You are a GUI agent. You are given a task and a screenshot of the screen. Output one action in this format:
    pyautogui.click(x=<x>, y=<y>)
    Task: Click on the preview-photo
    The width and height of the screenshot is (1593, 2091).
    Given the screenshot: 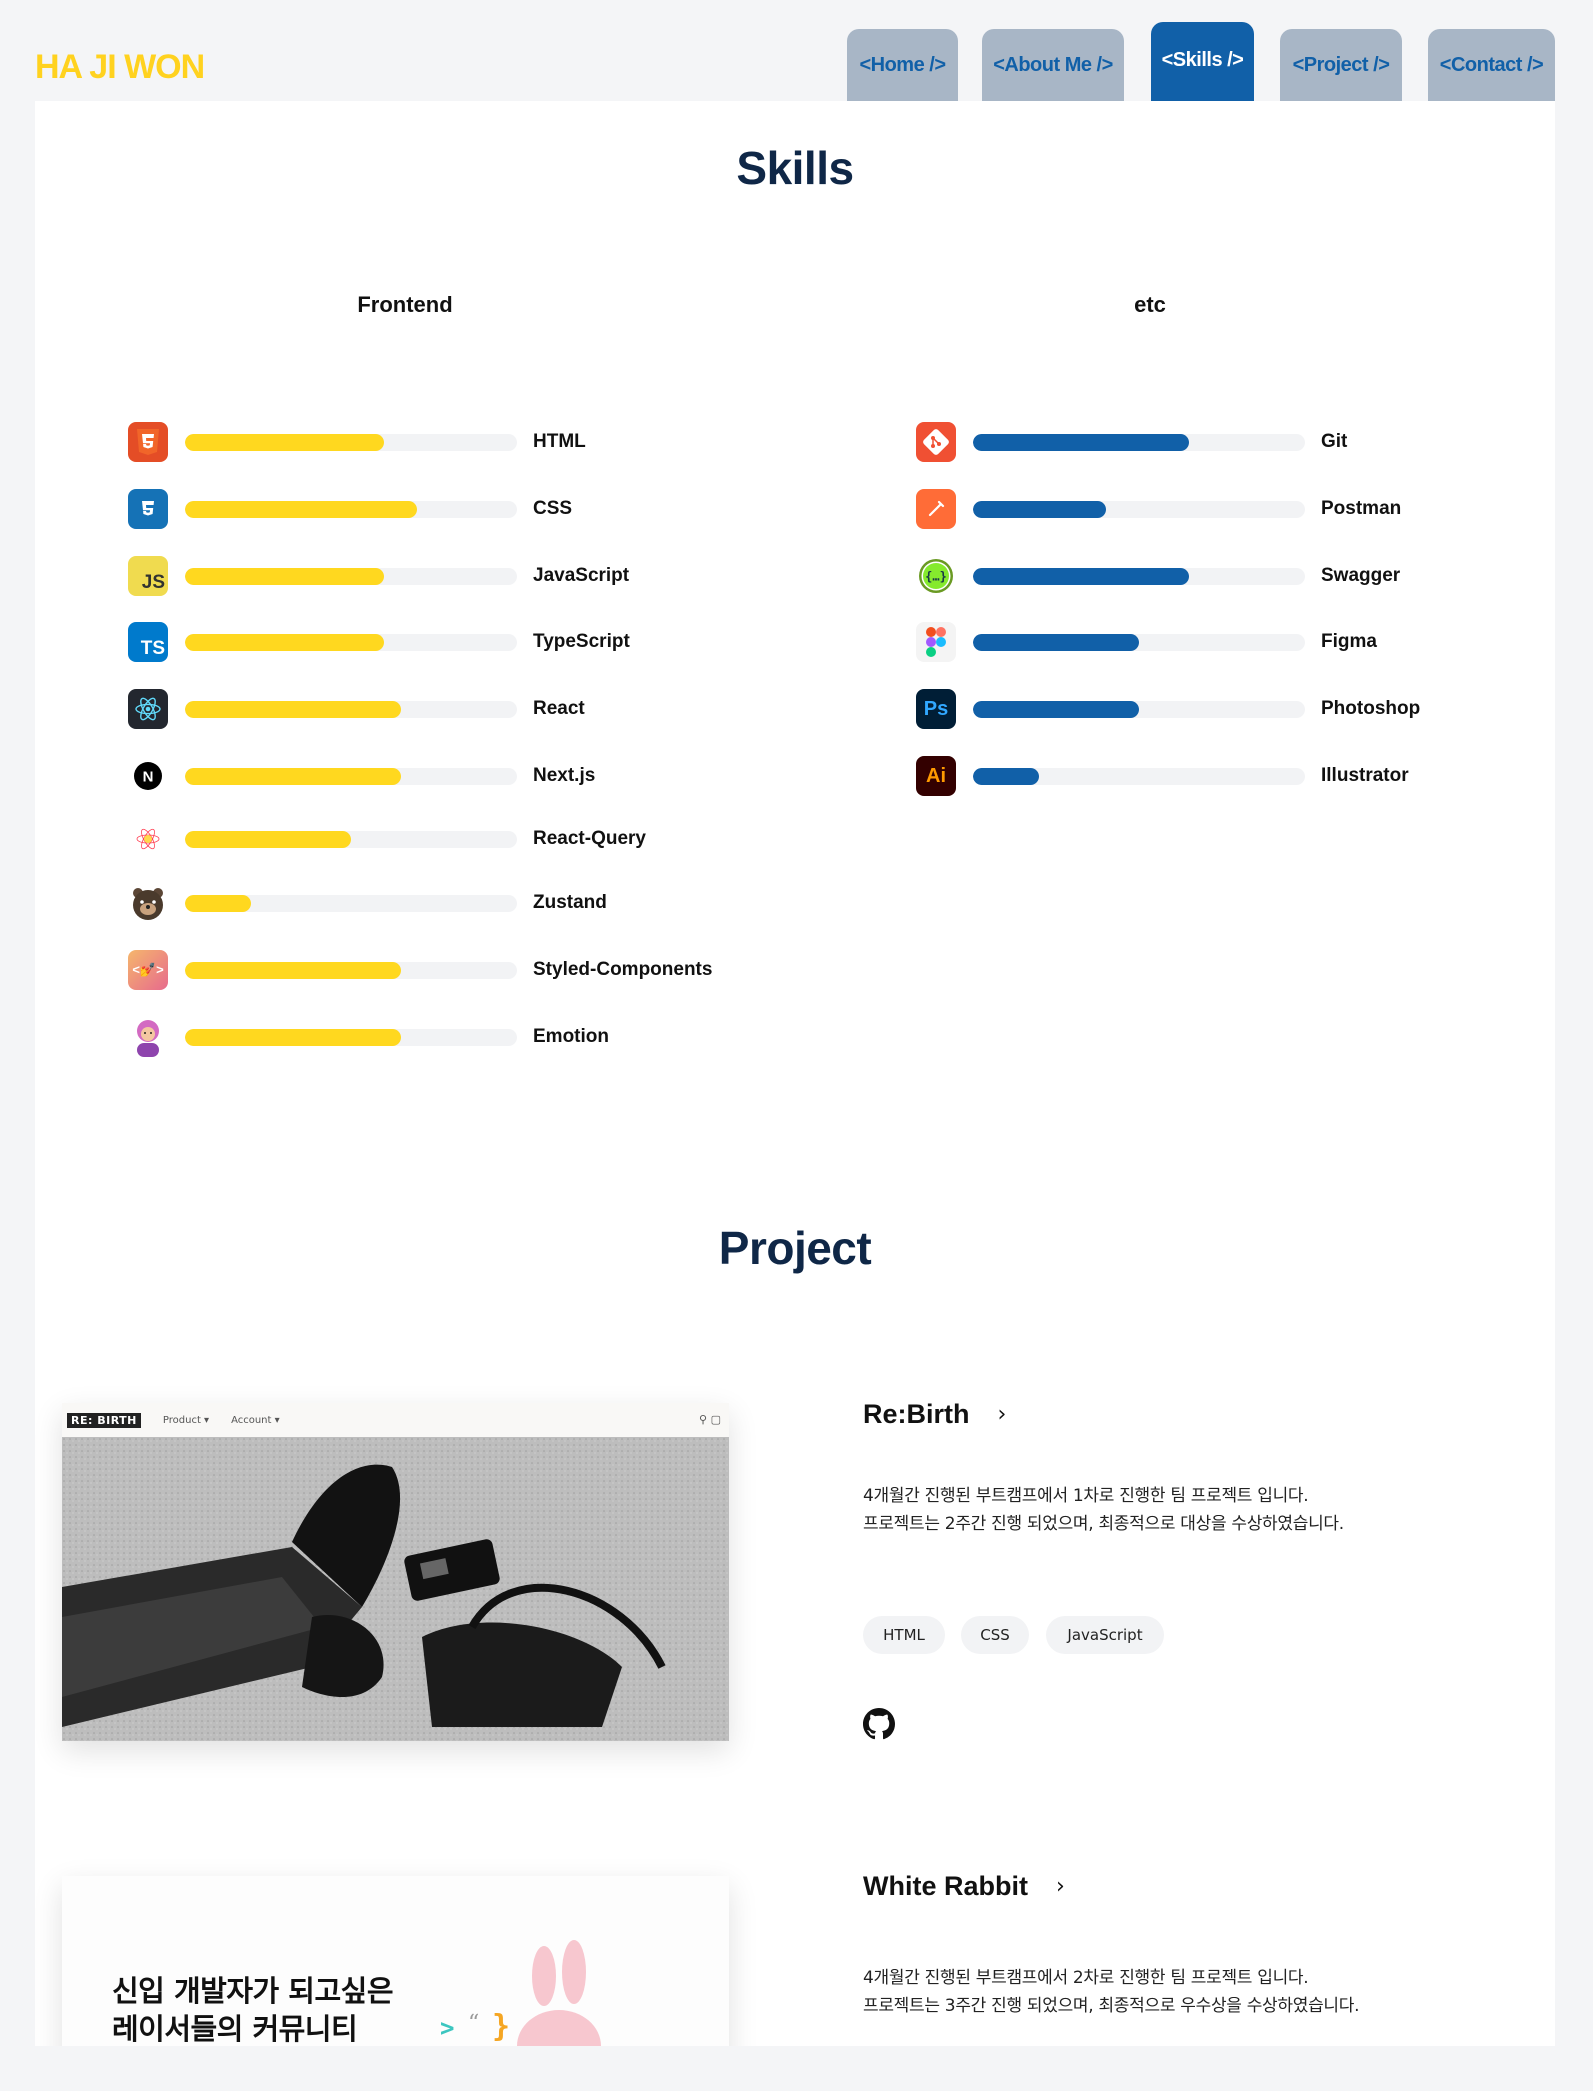 What is the action you would take?
    pyautogui.click(x=395, y=1589)
    